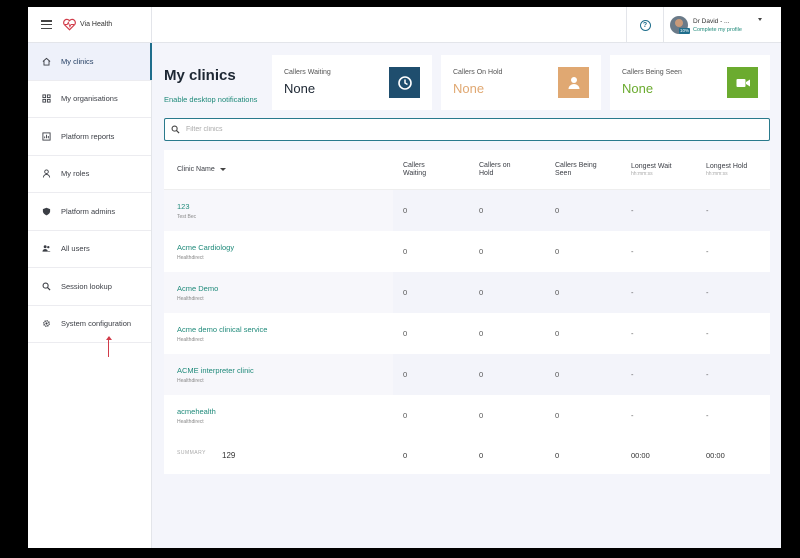 Image resolution: width=800 pixels, height=558 pixels. I want to click on sidebar-item-all-users: All users, so click(89, 249).